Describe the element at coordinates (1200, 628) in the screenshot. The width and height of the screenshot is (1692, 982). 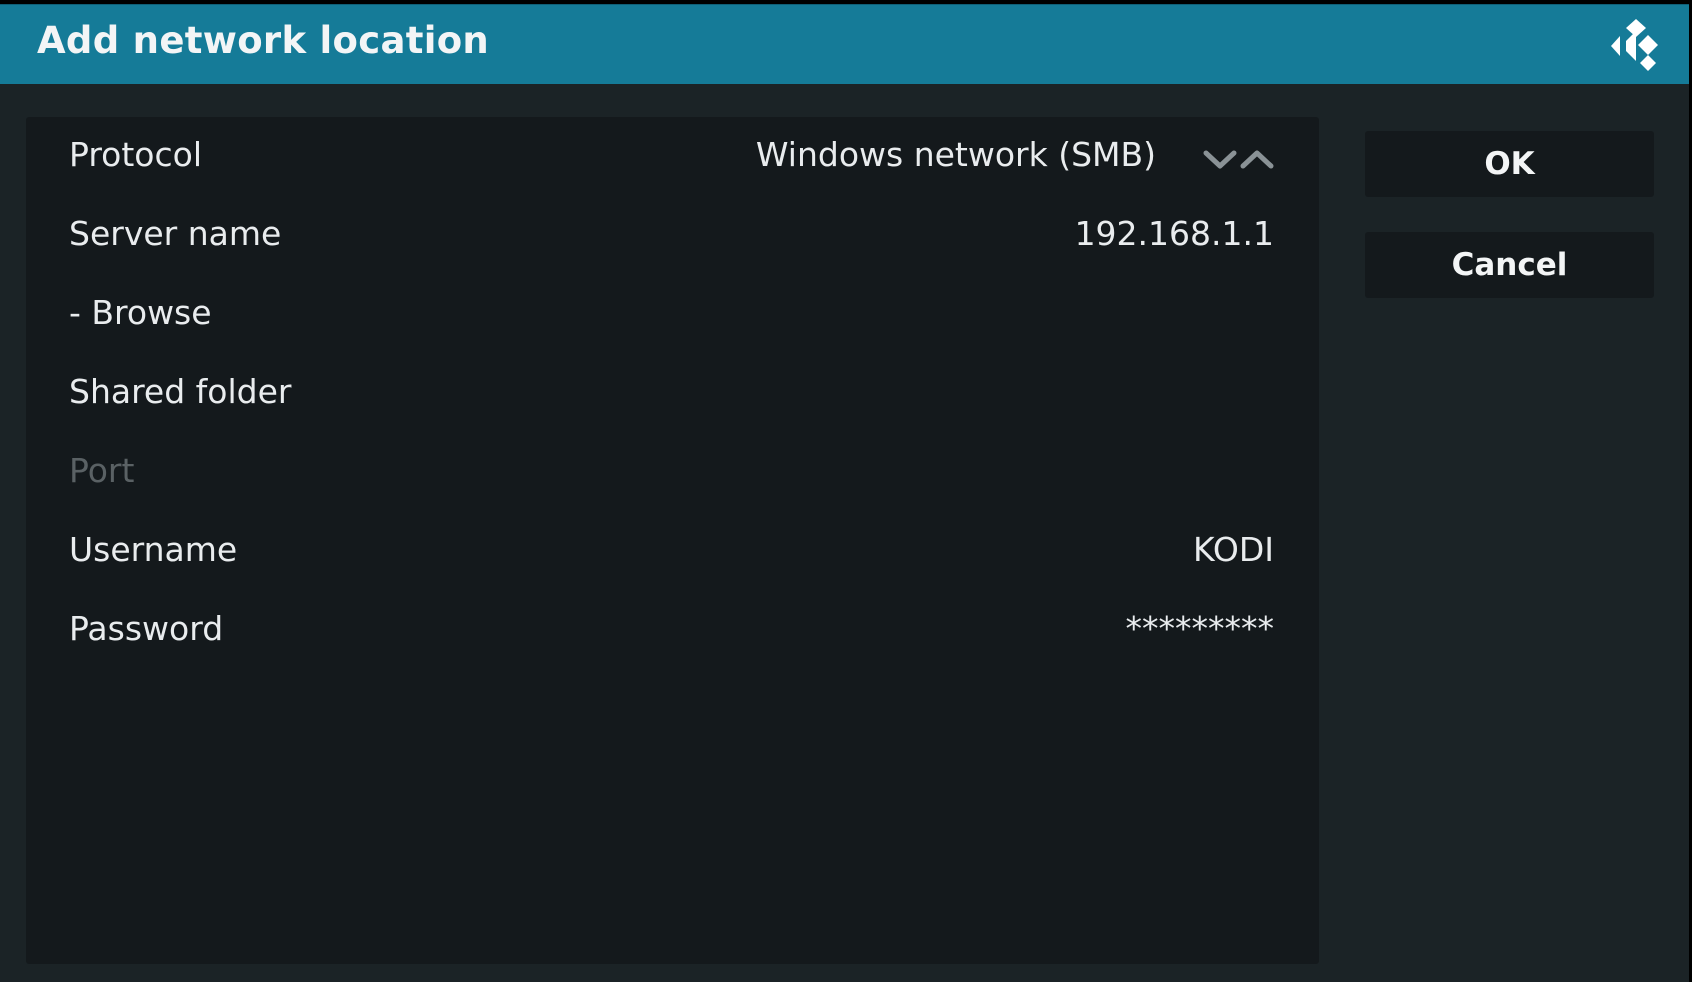
I see `password-value: *********` at that location.